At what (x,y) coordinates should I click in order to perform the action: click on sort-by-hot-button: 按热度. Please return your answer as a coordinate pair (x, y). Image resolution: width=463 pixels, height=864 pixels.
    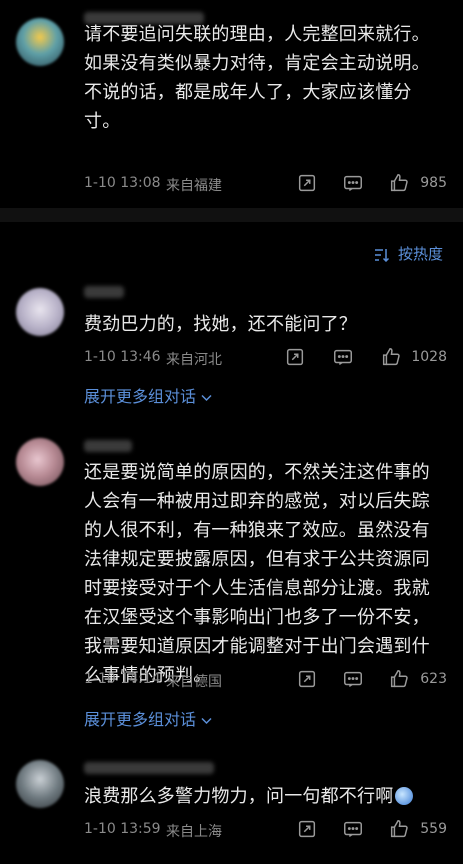
    Looking at the image, I should click on (408, 253).